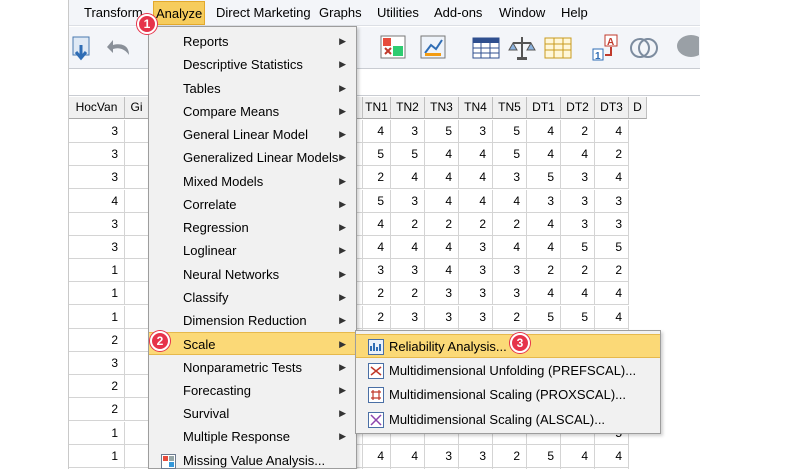  Describe the element at coordinates (252, 297) in the screenshot. I see `menu-item-classify: Classify ▶` at that location.